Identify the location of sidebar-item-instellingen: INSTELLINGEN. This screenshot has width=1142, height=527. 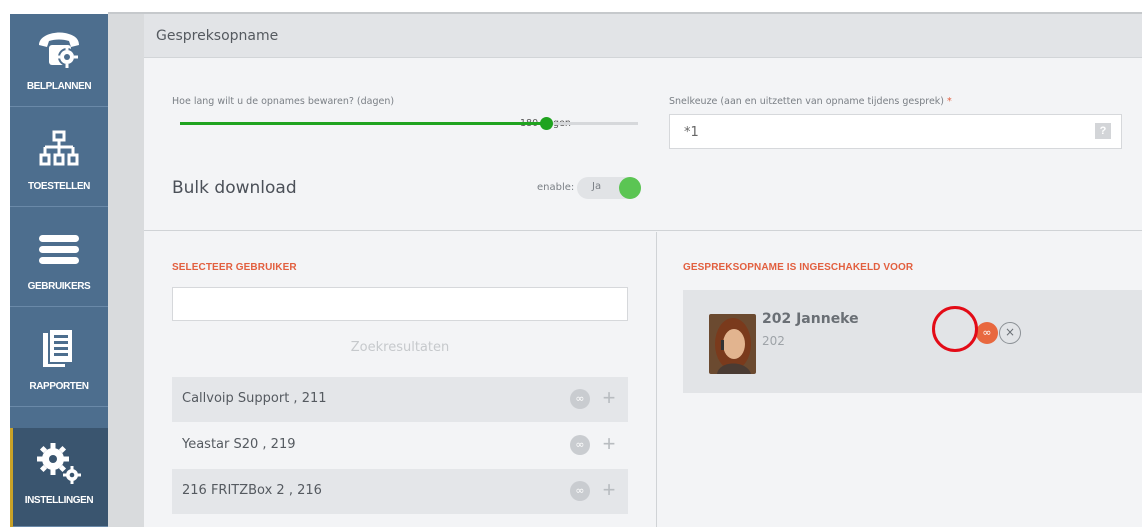
(59, 477).